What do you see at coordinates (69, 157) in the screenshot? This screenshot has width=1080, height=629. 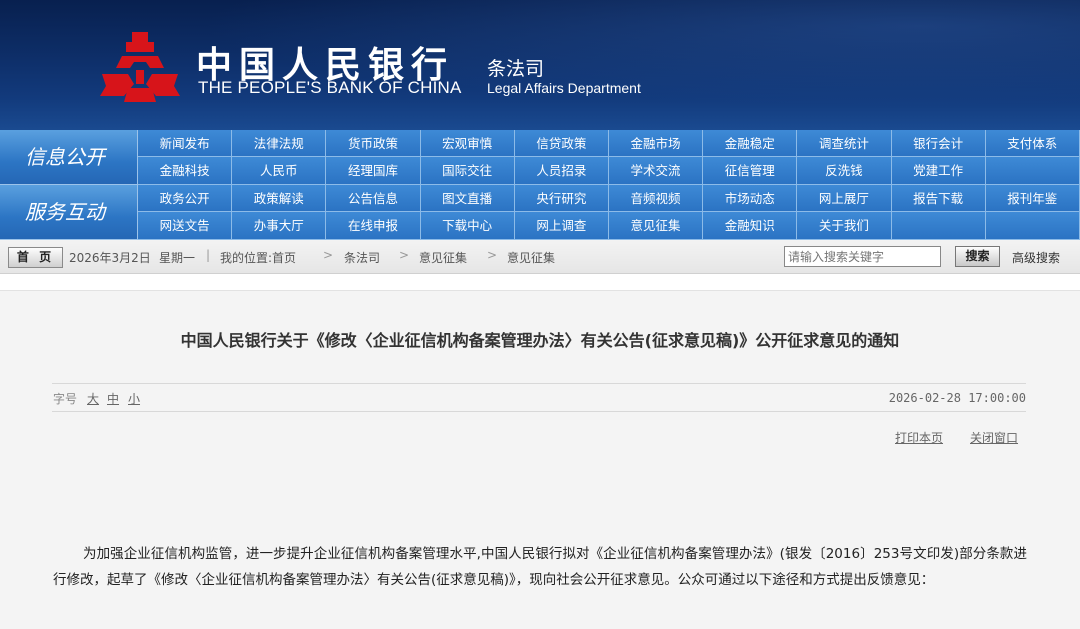 I see `nav-section-label-info: 信息公开` at bounding box center [69, 157].